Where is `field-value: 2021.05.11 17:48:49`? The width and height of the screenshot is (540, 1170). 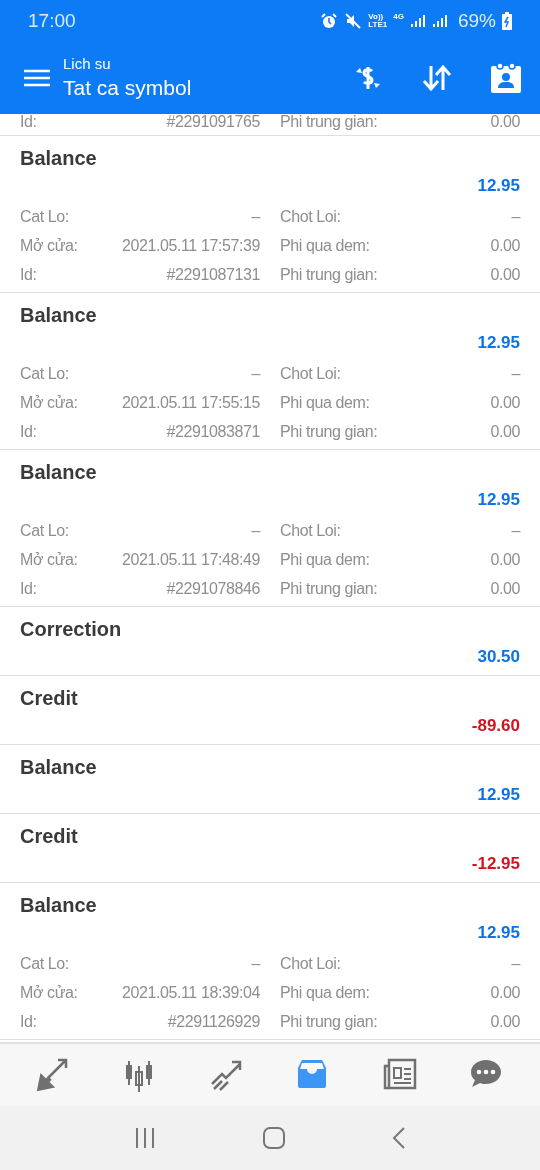
field-value: 2021.05.11 17:48:49 is located at coordinates (190, 559).